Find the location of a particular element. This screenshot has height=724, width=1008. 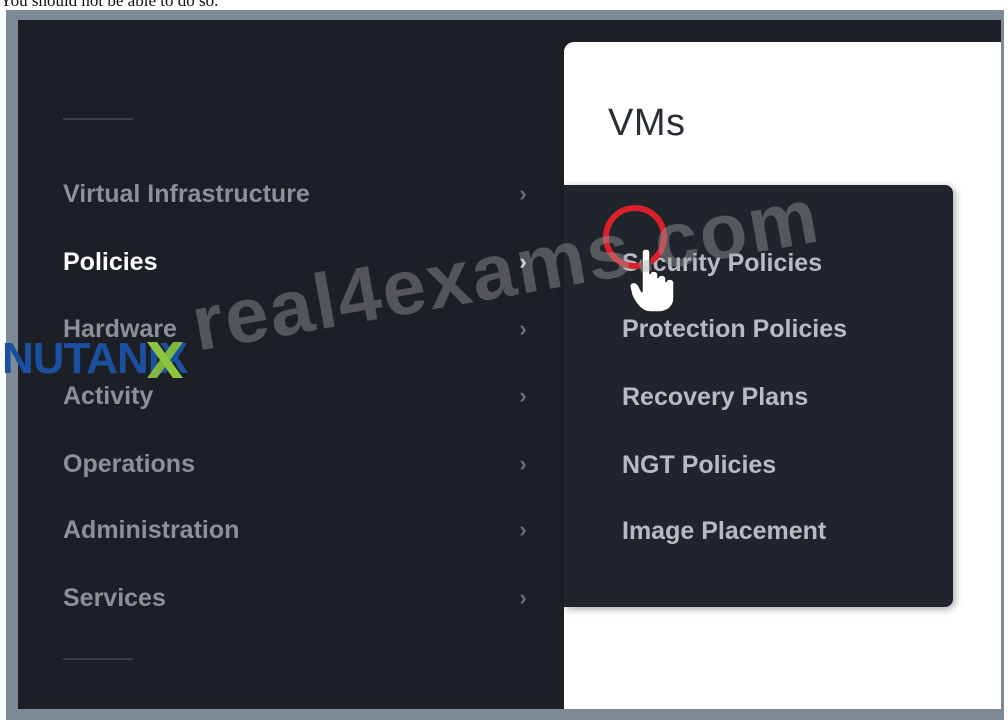

sidebar-item-label: Virtual Infrastructure is located at coordinates (186, 193).